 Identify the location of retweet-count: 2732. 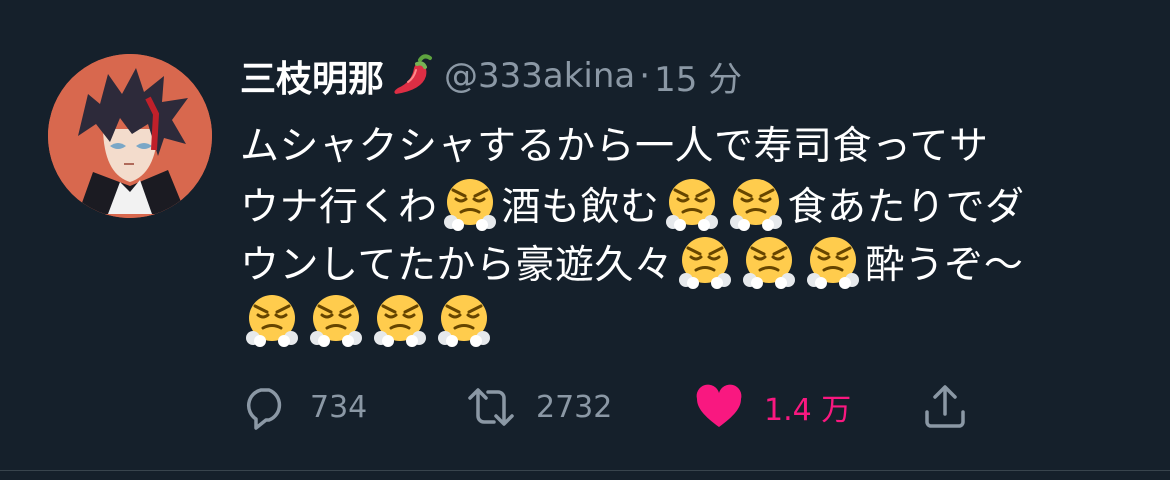
(574, 407).